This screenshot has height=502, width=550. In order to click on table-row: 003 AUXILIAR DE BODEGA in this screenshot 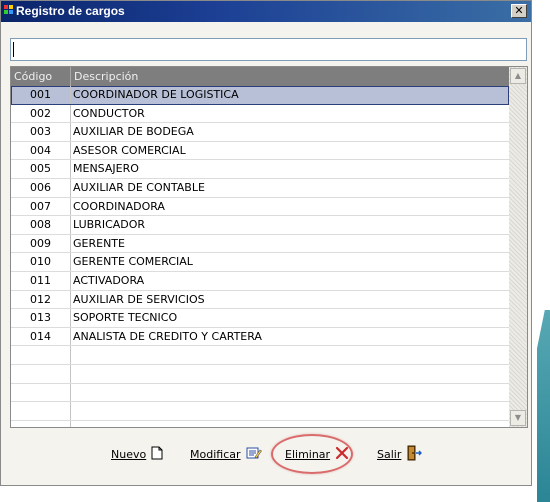, I will do `click(260, 132)`.